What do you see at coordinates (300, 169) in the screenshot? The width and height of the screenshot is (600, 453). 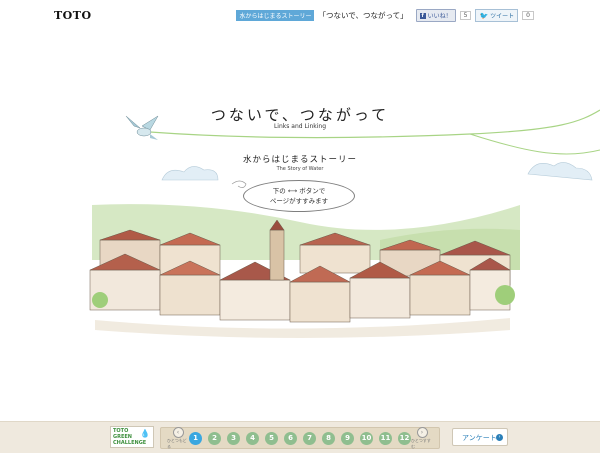 I see `story-subheading: The Story of Water` at bounding box center [300, 169].